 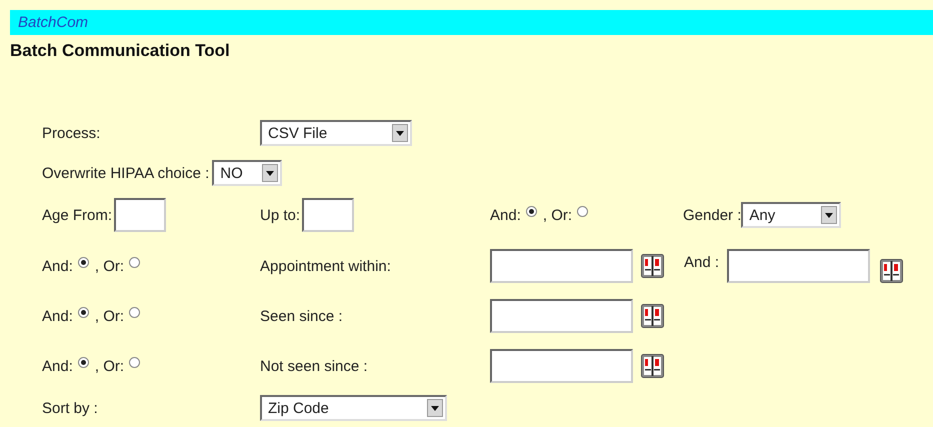 What do you see at coordinates (72, 133) in the screenshot?
I see `field-label: Process:` at bounding box center [72, 133].